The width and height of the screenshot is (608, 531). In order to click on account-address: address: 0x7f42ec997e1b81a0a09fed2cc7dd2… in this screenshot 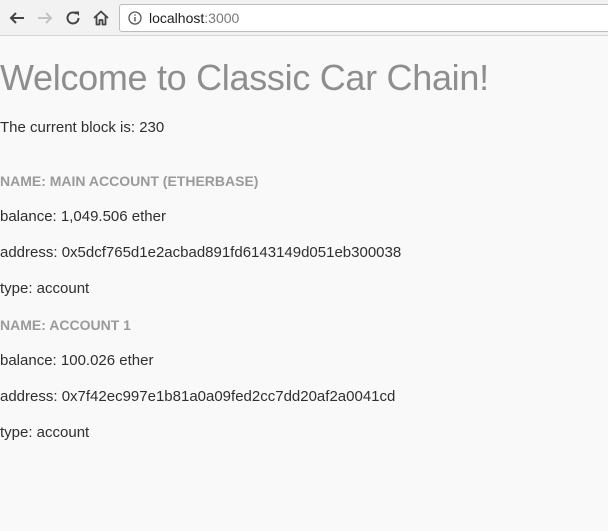, I will do `click(198, 396)`.